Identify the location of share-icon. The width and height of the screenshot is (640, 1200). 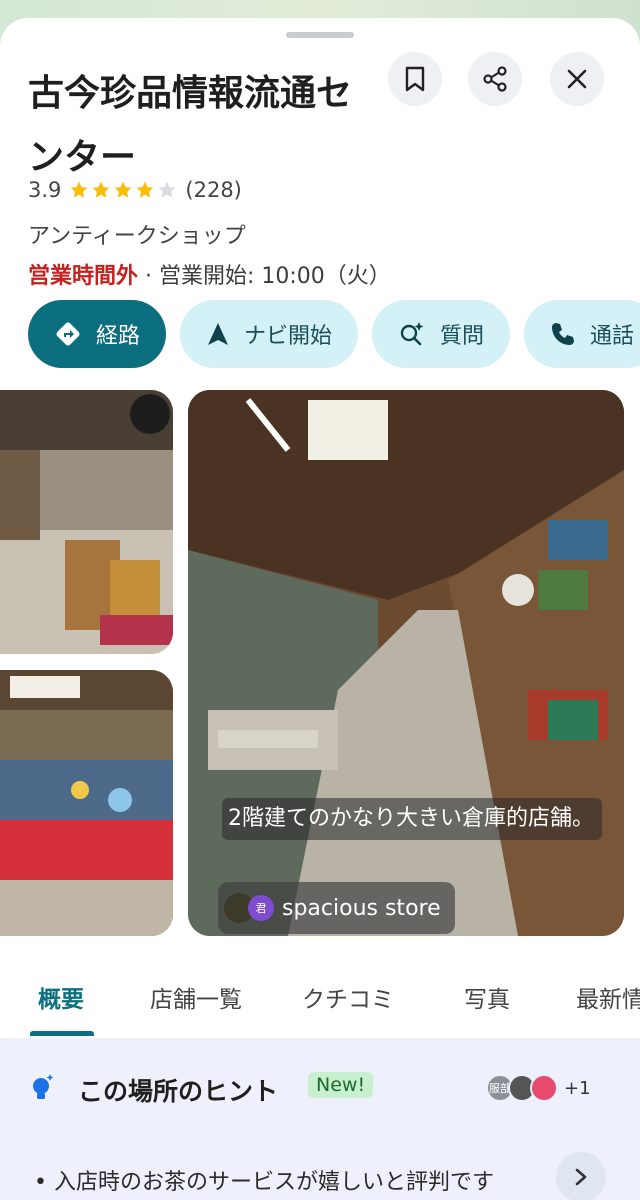
(495, 79).